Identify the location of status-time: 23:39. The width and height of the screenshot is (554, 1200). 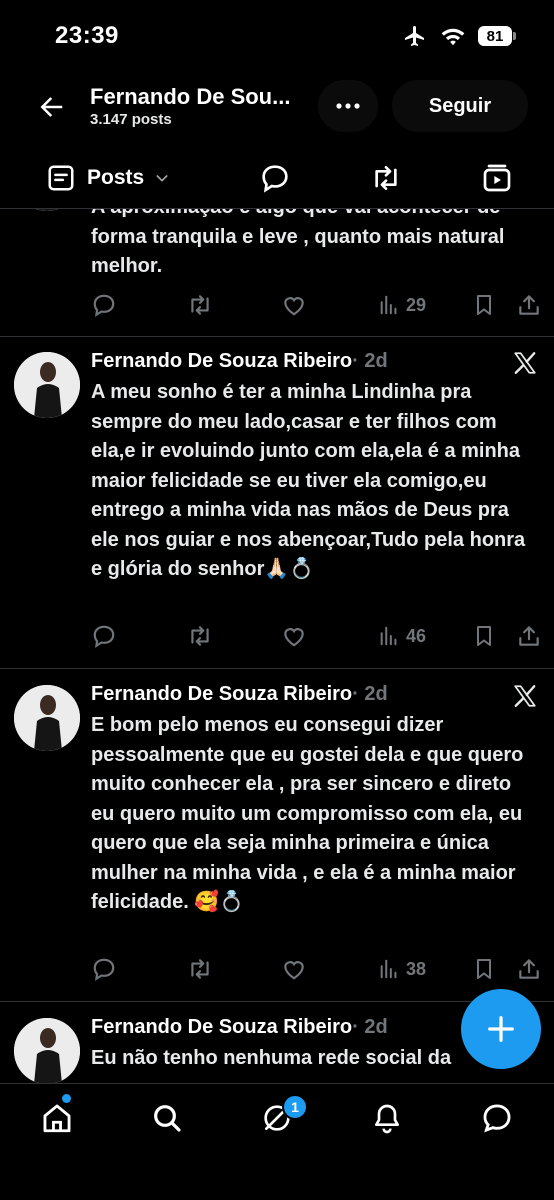
(87, 35).